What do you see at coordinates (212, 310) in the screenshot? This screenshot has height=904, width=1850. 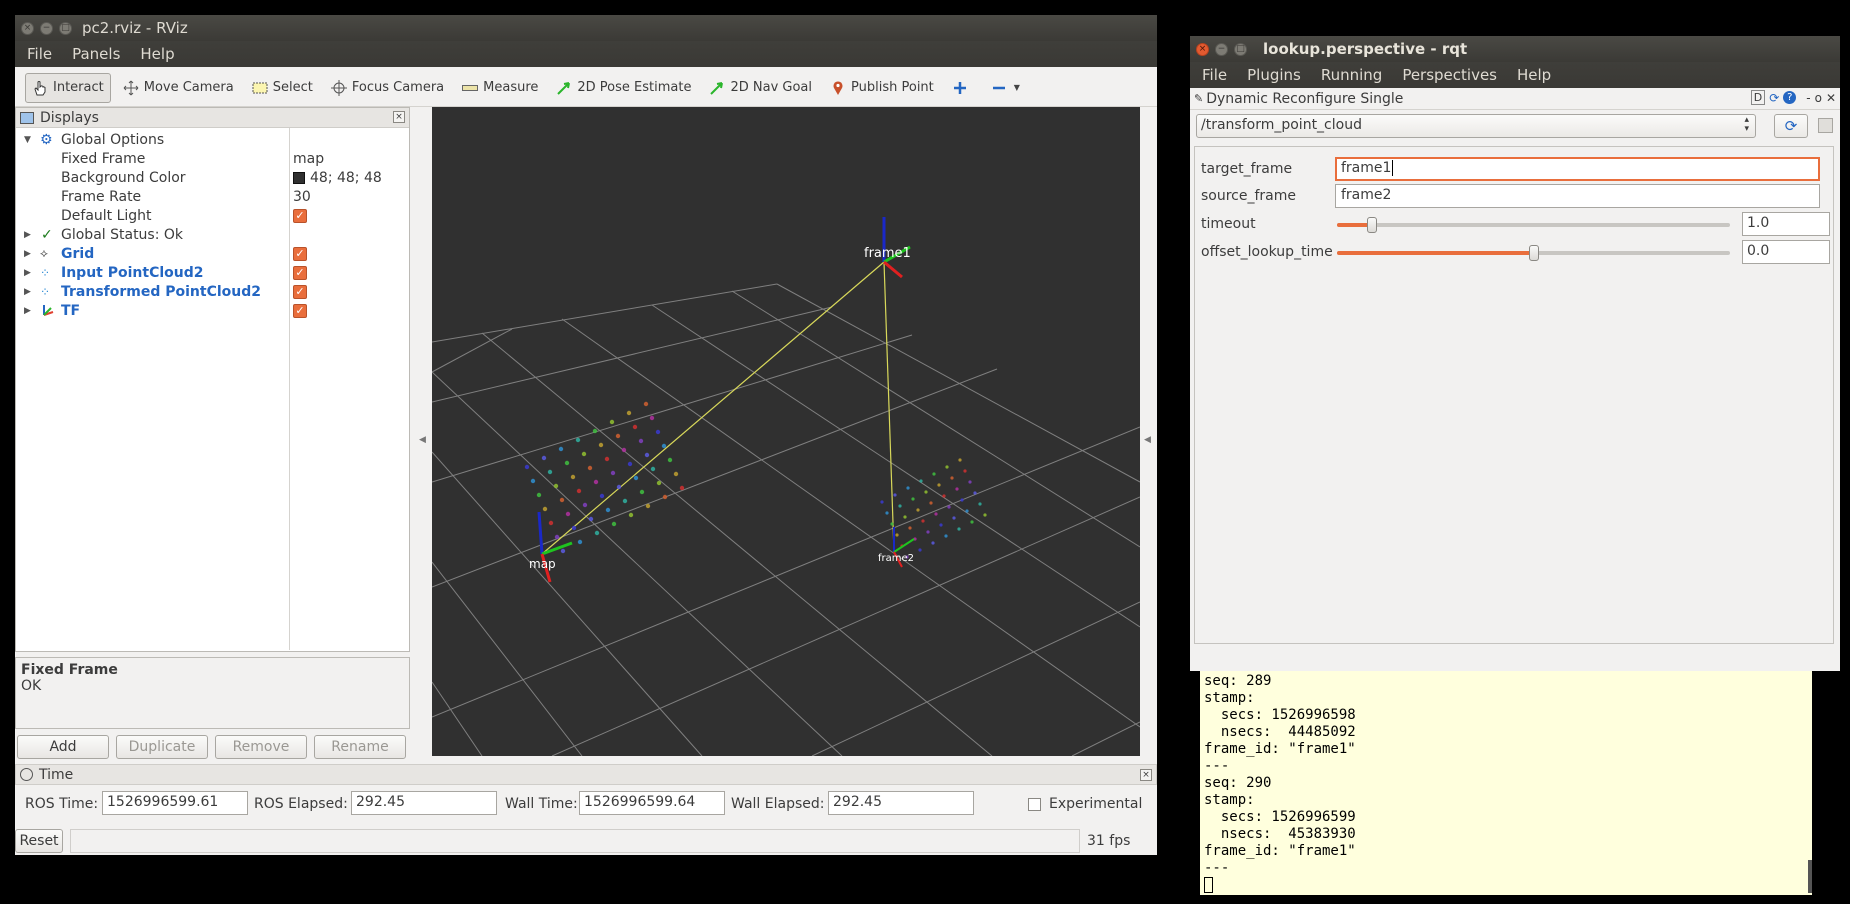 I see `tree-row-tf: ▶ TF ✓` at bounding box center [212, 310].